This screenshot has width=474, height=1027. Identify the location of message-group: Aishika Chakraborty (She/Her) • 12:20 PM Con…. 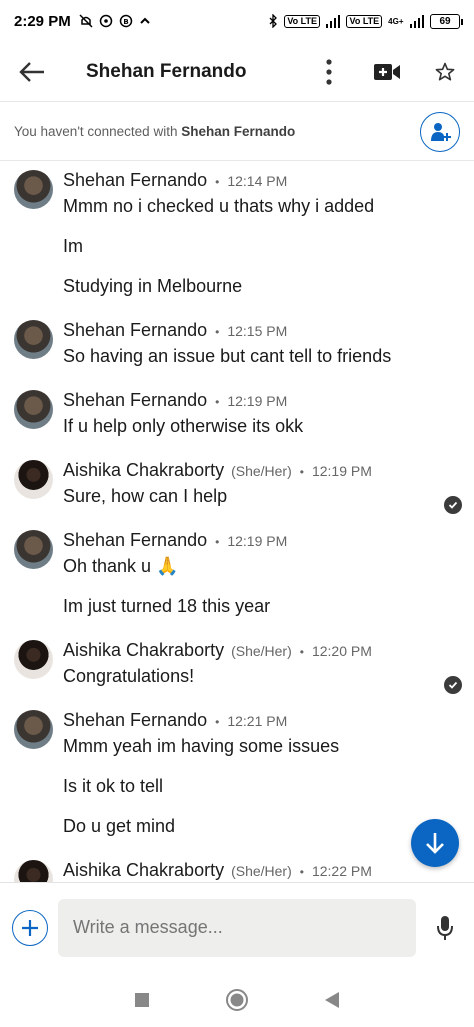
(237, 663).